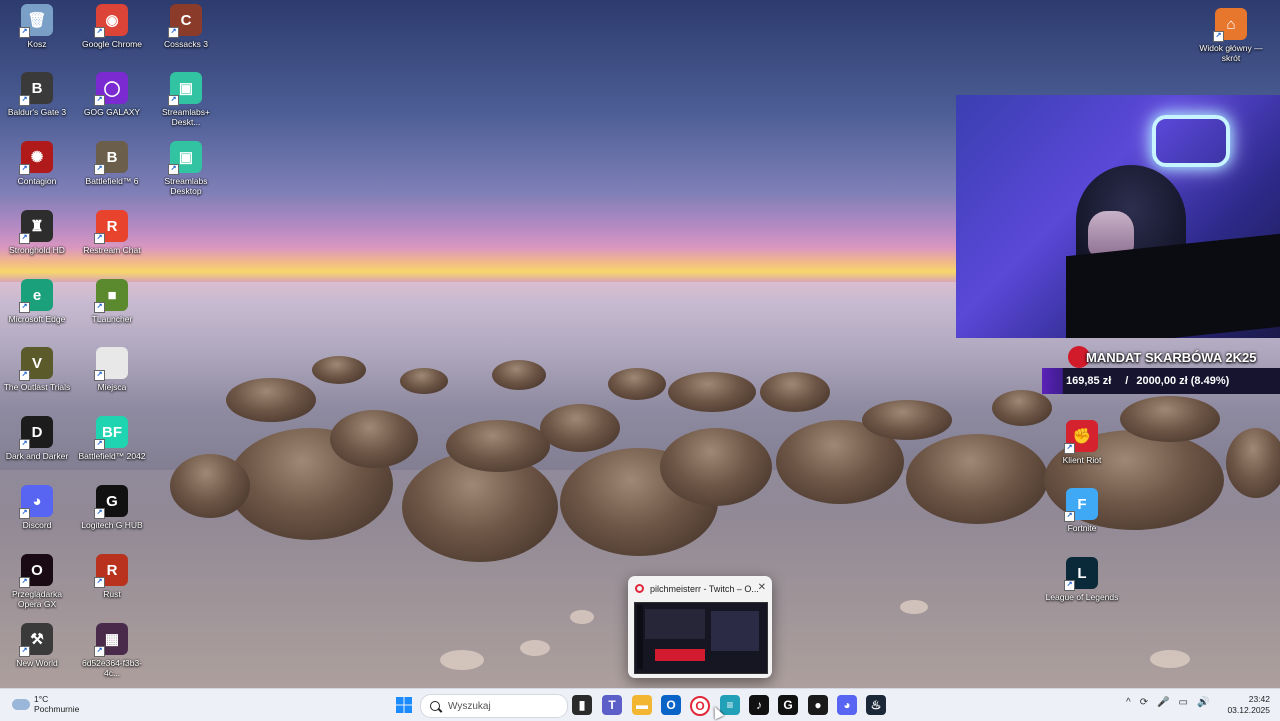 This screenshot has width=1280, height=721. What do you see at coordinates (37, 44) in the screenshot?
I see `desktop-icon-label: Kosz` at bounding box center [37, 44].